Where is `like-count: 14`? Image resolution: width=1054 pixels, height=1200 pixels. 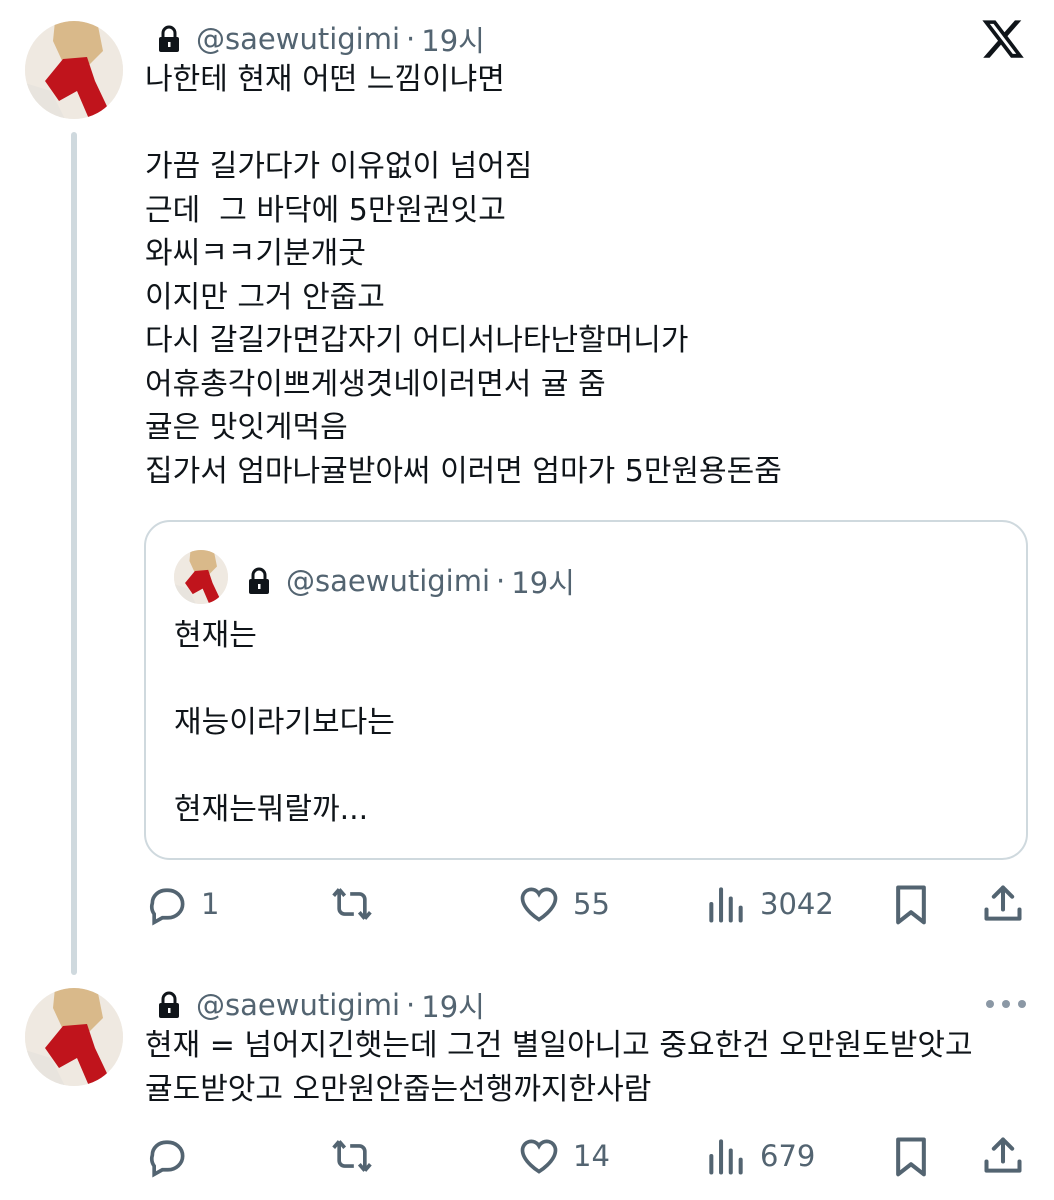
like-count: 14 is located at coordinates (591, 1156).